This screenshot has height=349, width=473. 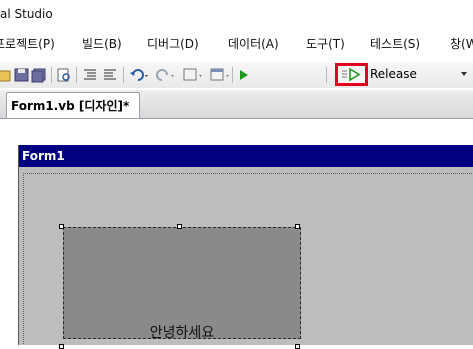 What do you see at coordinates (464, 74) in the screenshot?
I see `chevron-down-icon` at bounding box center [464, 74].